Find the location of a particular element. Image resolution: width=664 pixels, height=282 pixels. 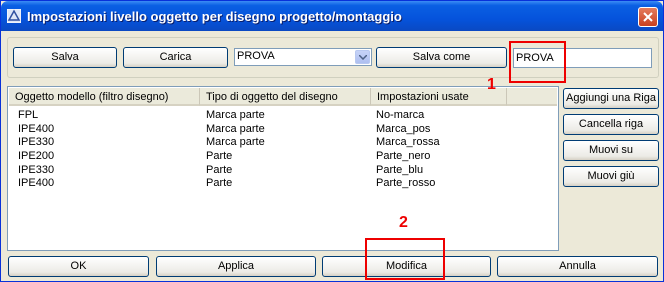

delete-row-button: Cancella riga is located at coordinates (611, 124).